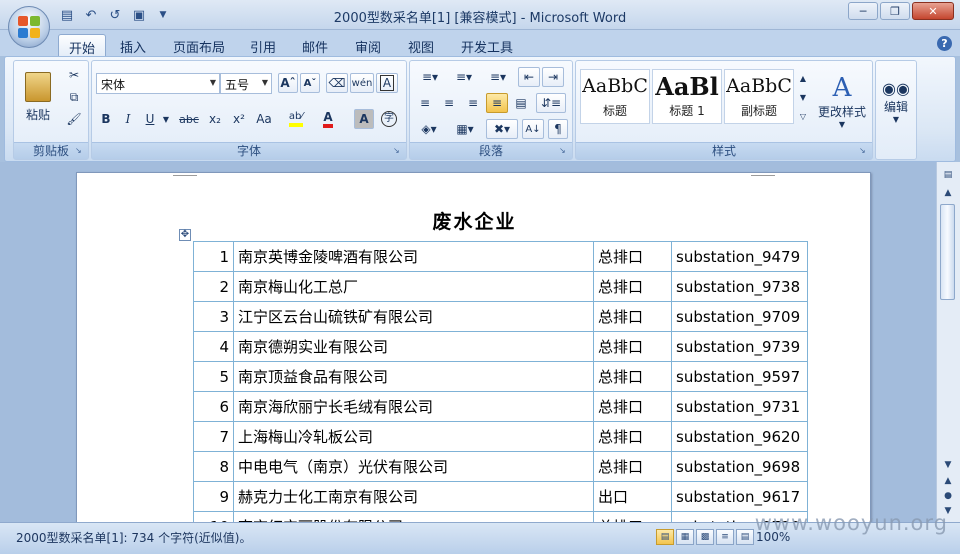 This screenshot has width=960, height=554. I want to click on align-left-button: ≡, so click(425, 103).